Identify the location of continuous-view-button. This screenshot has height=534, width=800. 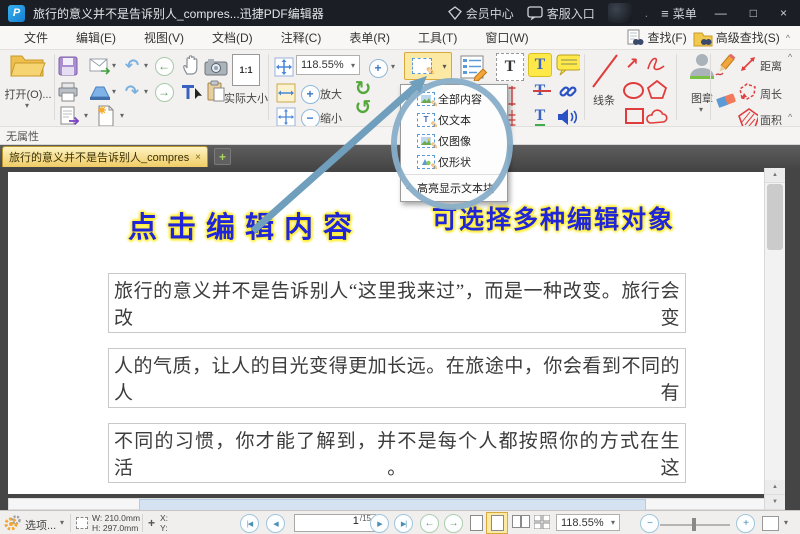
(497, 523).